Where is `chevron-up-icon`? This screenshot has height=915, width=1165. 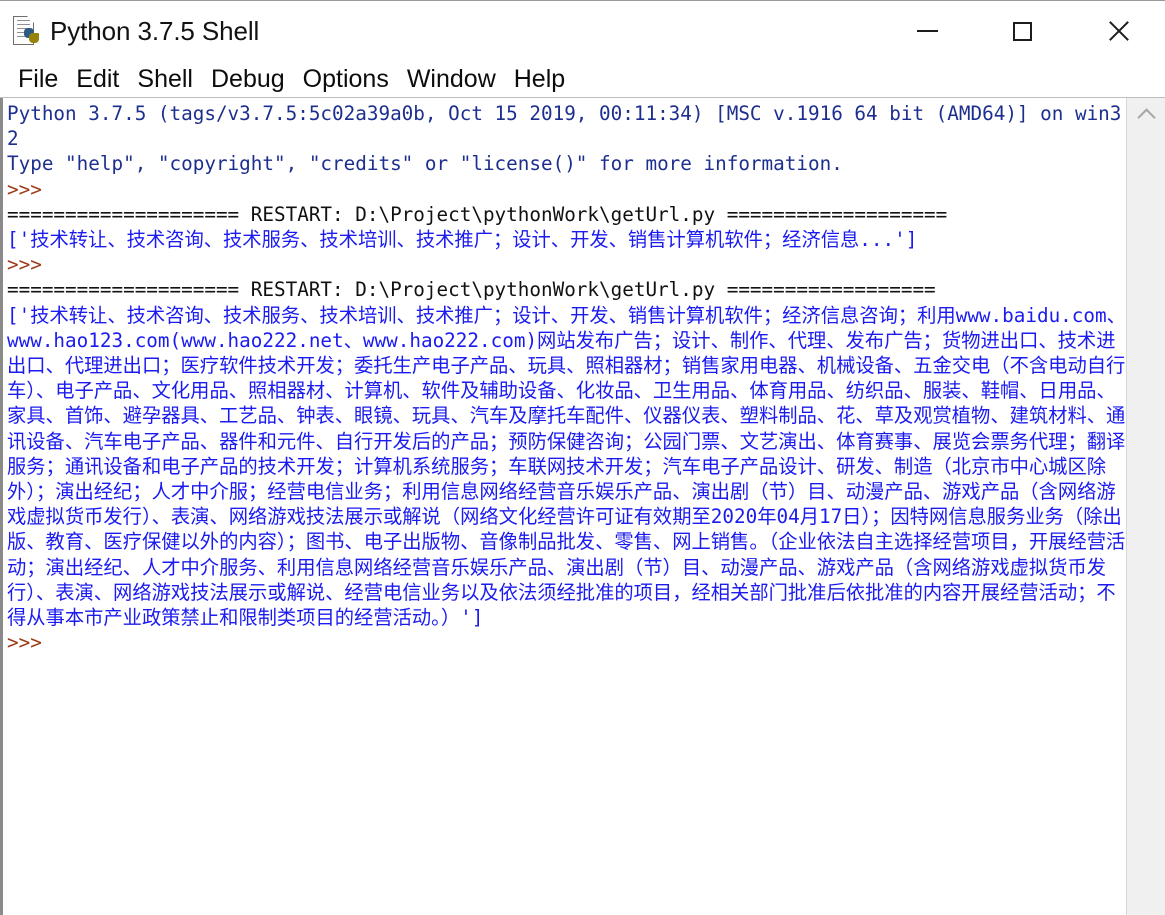 chevron-up-icon is located at coordinates (1146, 117).